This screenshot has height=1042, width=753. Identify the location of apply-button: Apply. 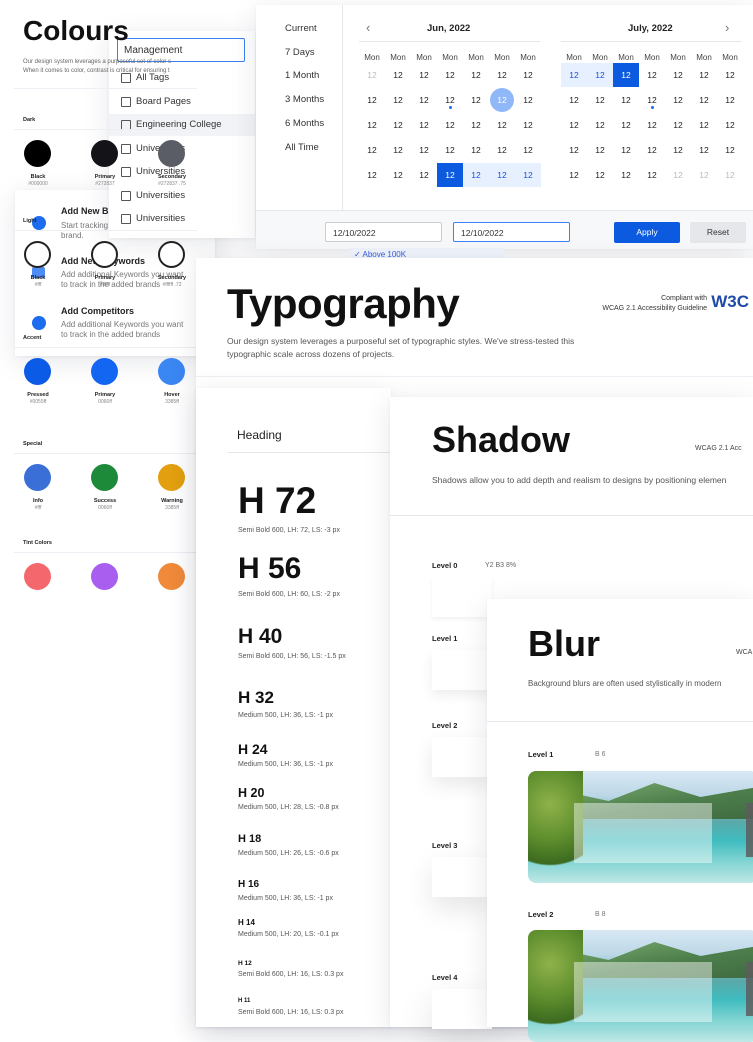
(647, 232).